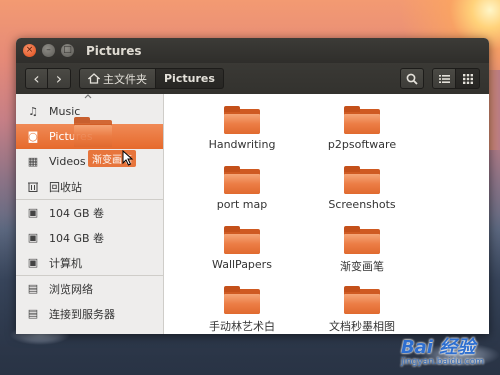  I want to click on background-window-edge, so click(494, 110).